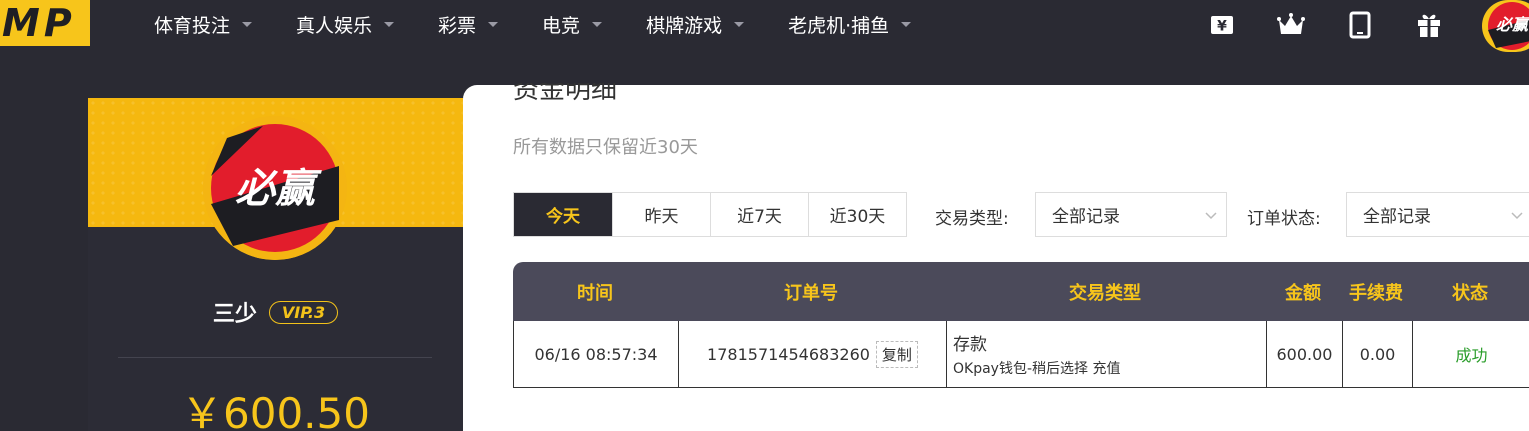 This screenshot has width=1529, height=431. I want to click on main-nav: 体育投注 真人娱乐 彩票 电竞 棋牌游戏 老虎机·捕鱼, so click(554, 24).